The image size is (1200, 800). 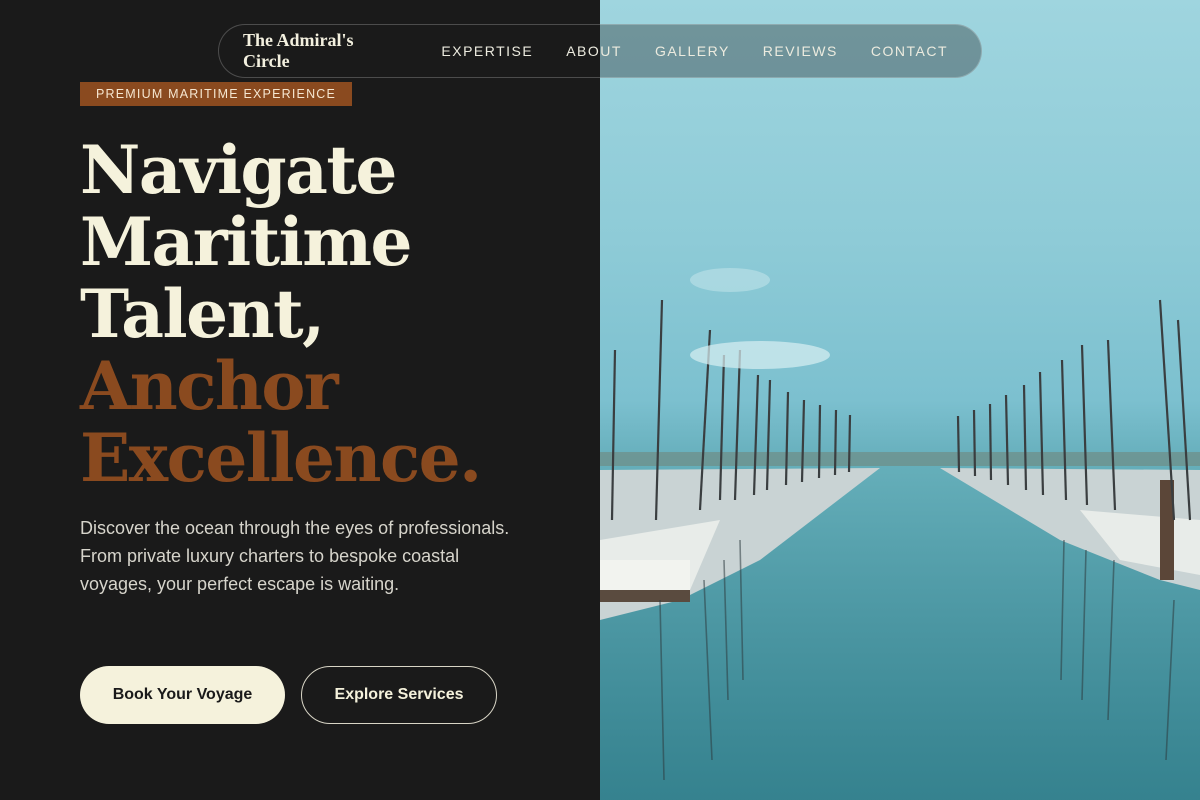 I want to click on headline-line-2: Maritime, so click(x=246, y=242).